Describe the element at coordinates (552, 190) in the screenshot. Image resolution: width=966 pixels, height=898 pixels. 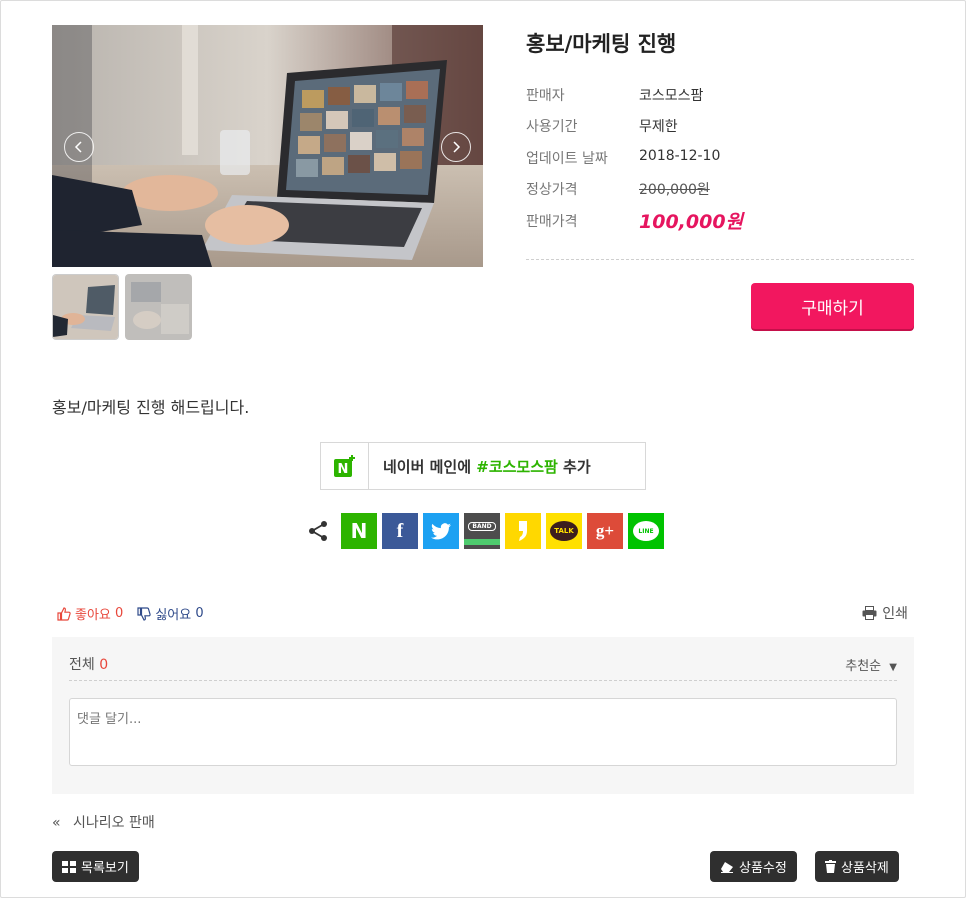
I see `info-label: 정상가격` at that location.